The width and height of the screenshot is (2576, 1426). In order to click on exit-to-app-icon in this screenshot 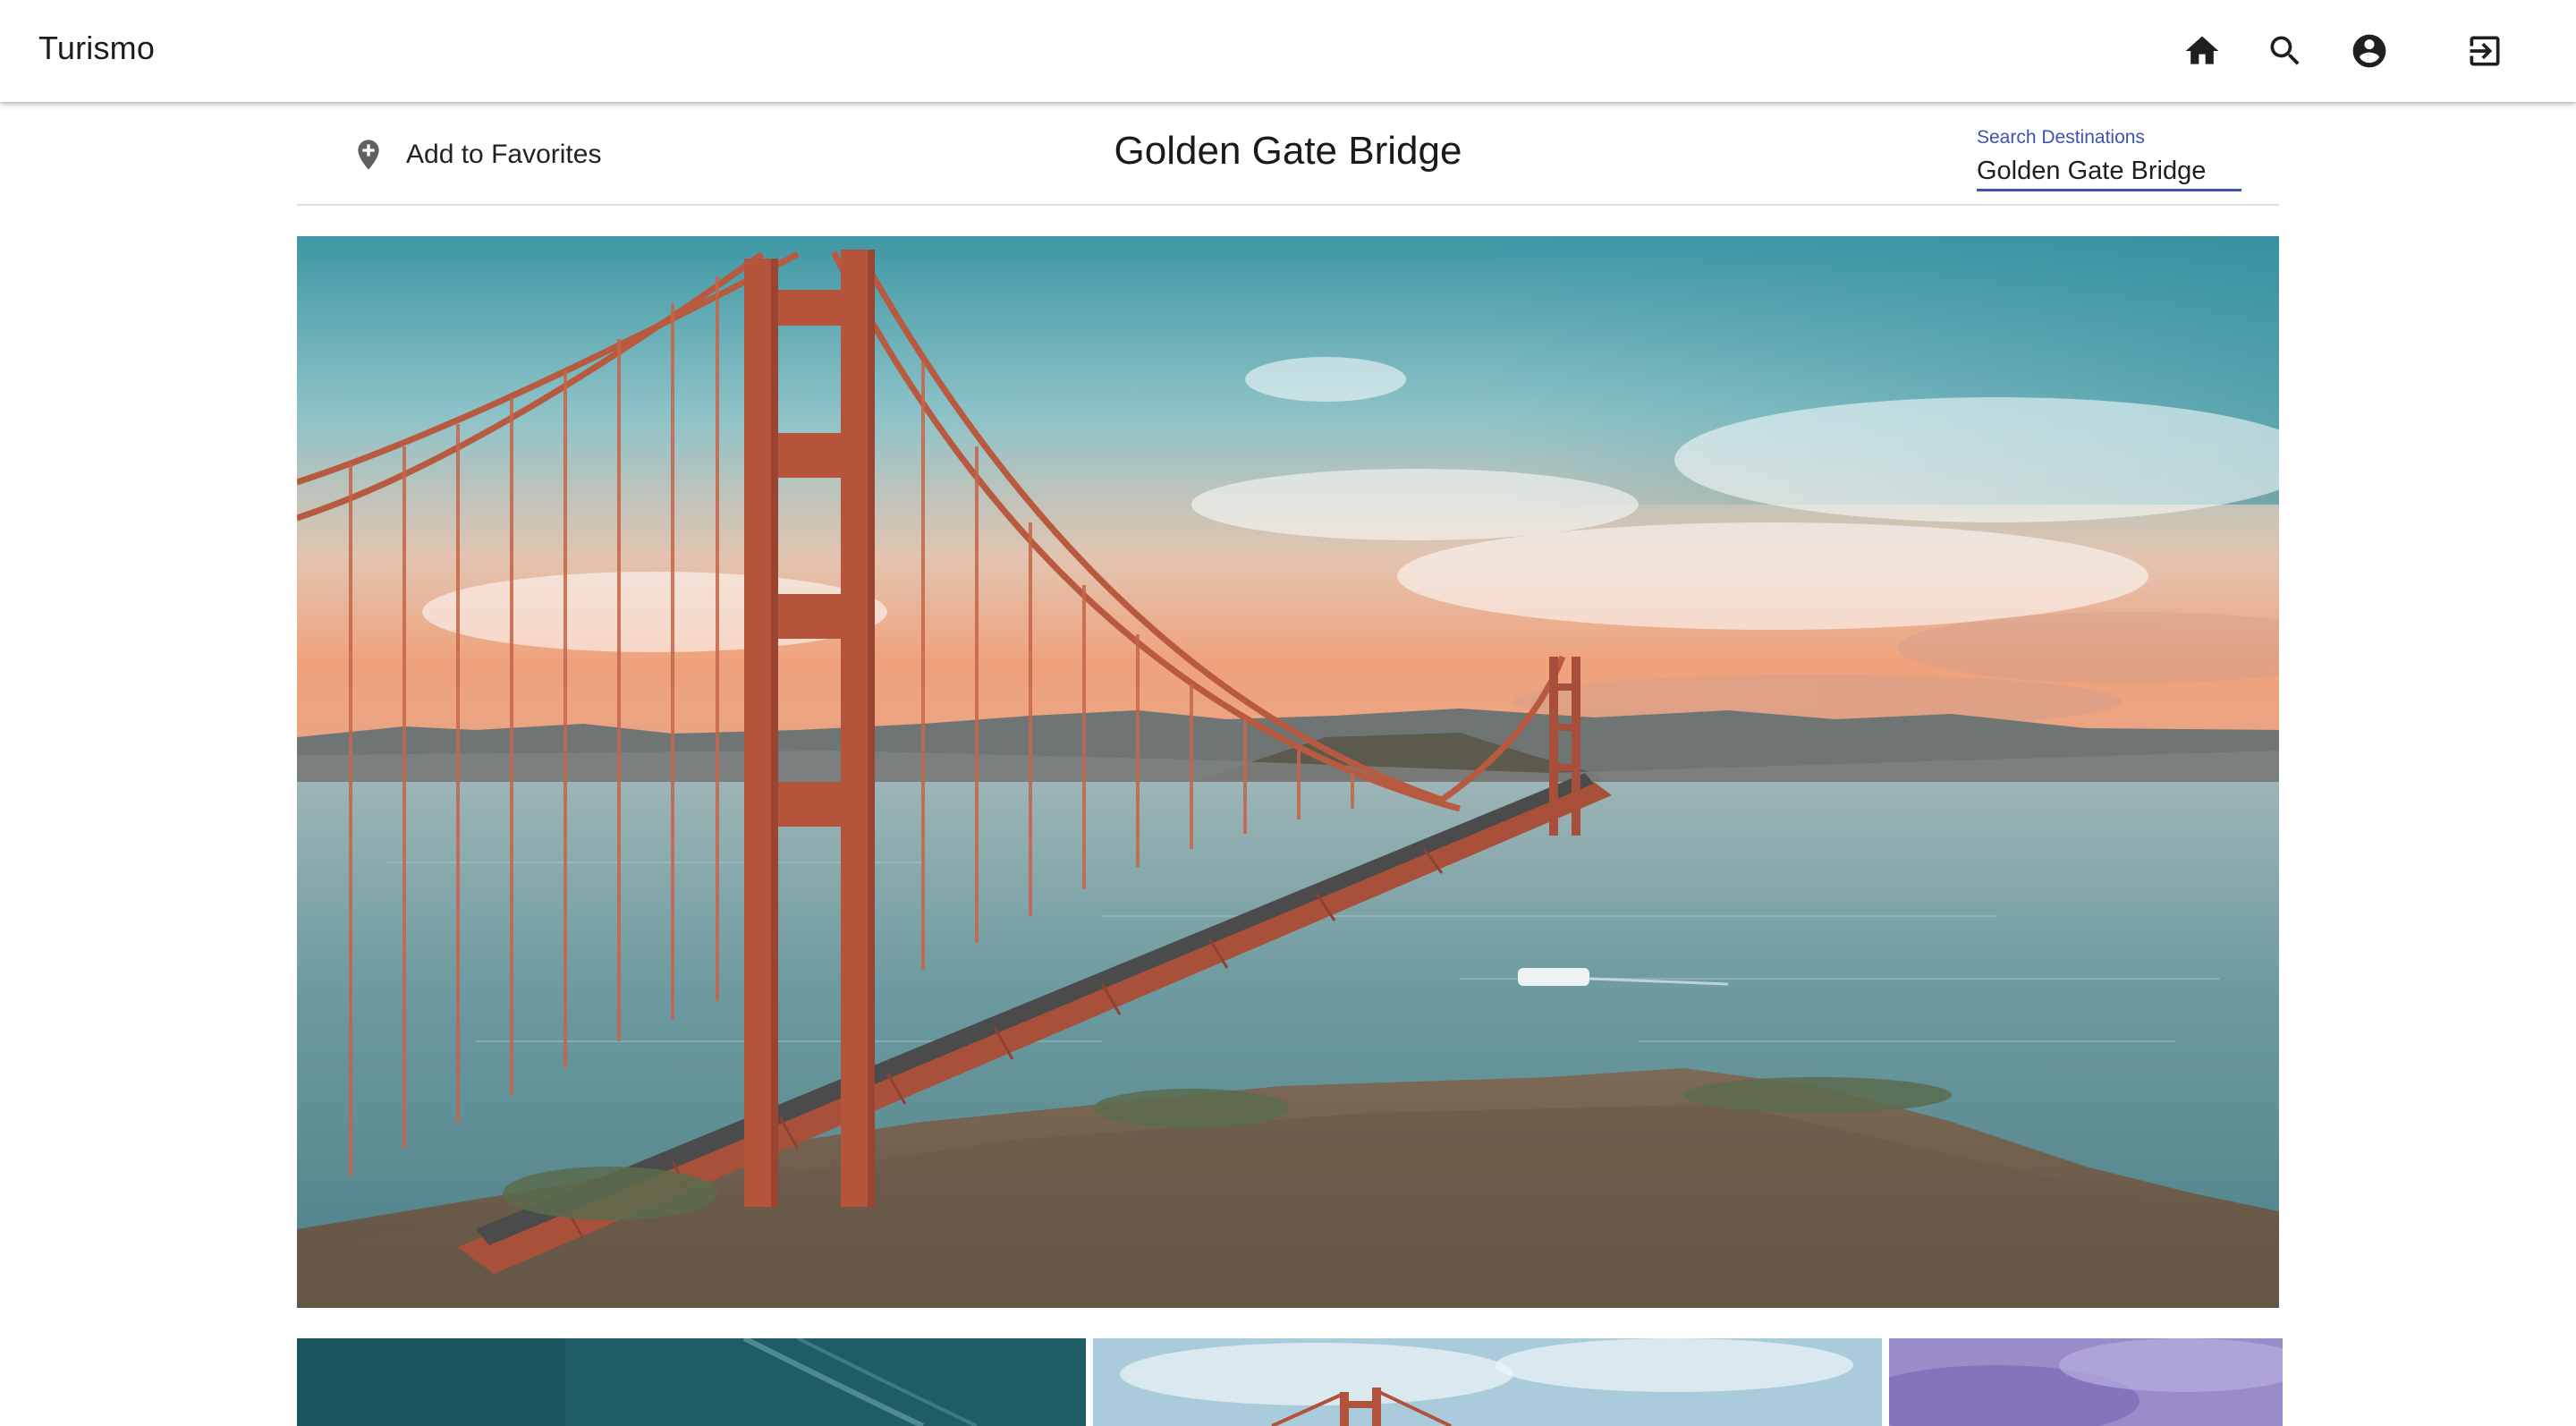, I will do `click(2485, 51)`.